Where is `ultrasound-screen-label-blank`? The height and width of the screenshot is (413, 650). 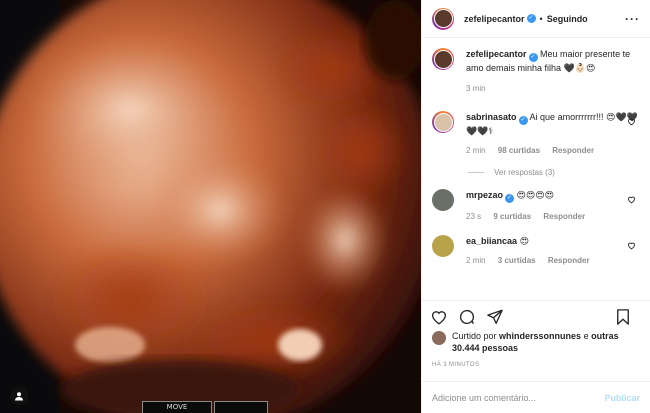 ultrasound-screen-label-blank is located at coordinates (241, 407).